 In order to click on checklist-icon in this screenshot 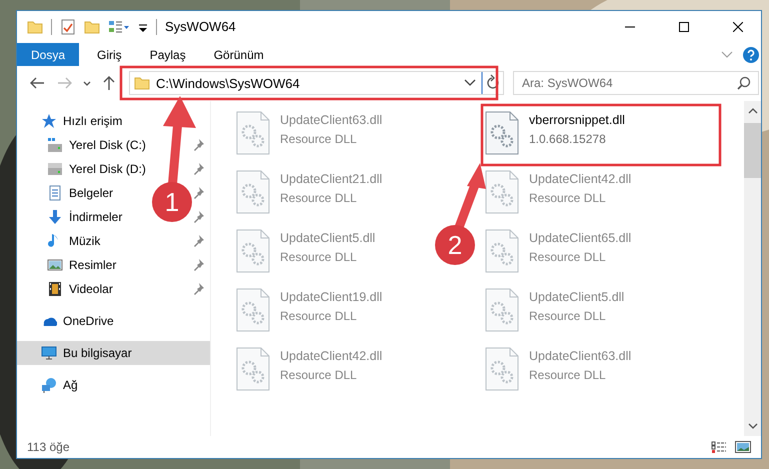, I will do `click(68, 27)`.